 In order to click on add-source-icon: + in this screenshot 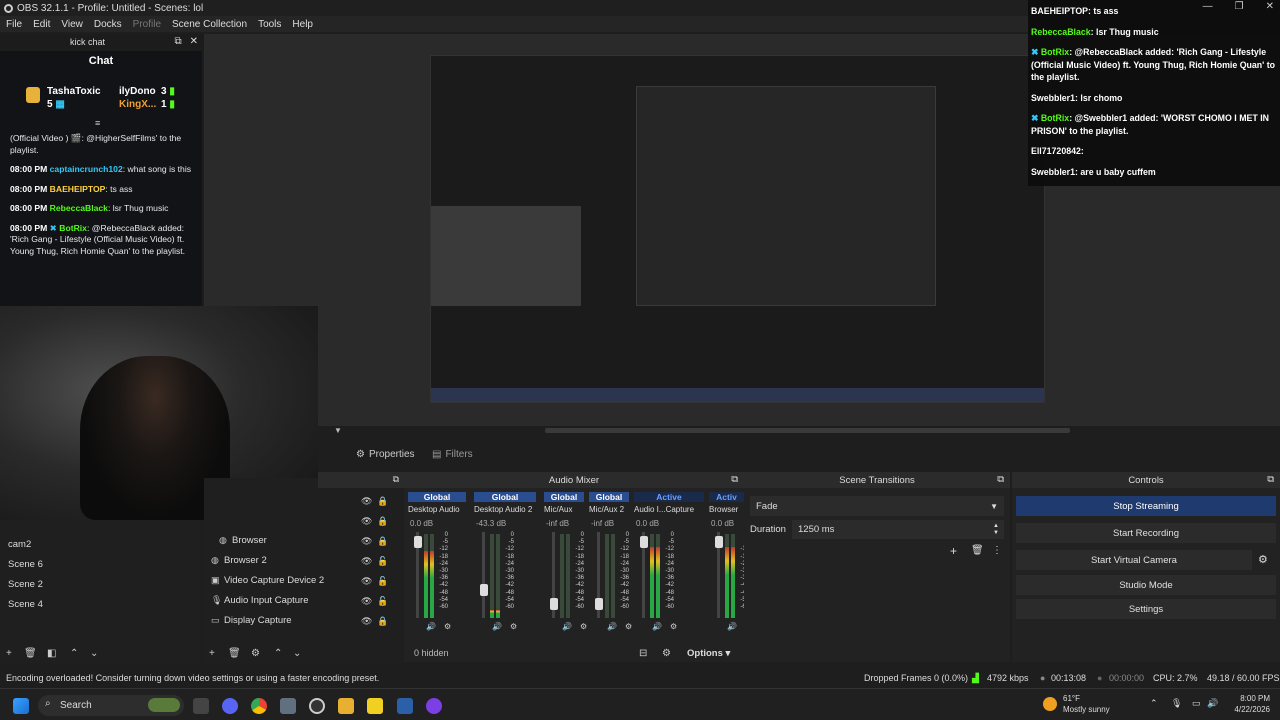, I will do `click(212, 653)`.